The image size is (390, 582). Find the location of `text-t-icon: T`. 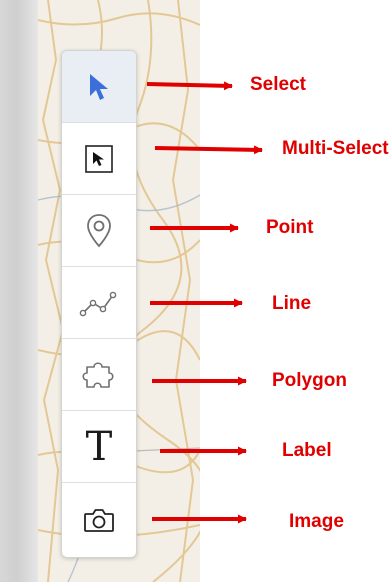

text-t-icon: T is located at coordinates (99, 446).